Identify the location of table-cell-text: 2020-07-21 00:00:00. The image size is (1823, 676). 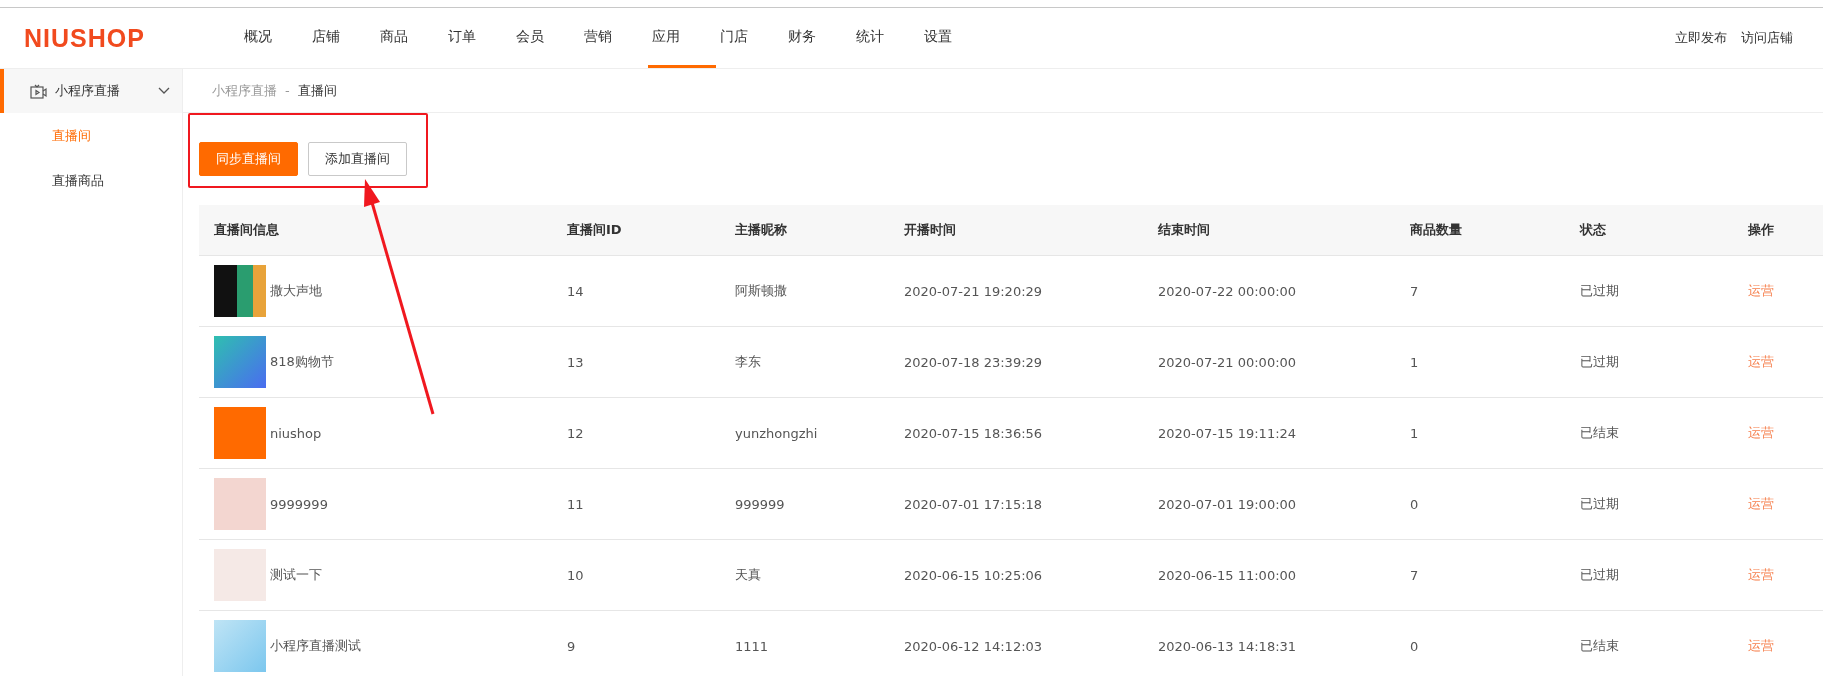
(1227, 362).